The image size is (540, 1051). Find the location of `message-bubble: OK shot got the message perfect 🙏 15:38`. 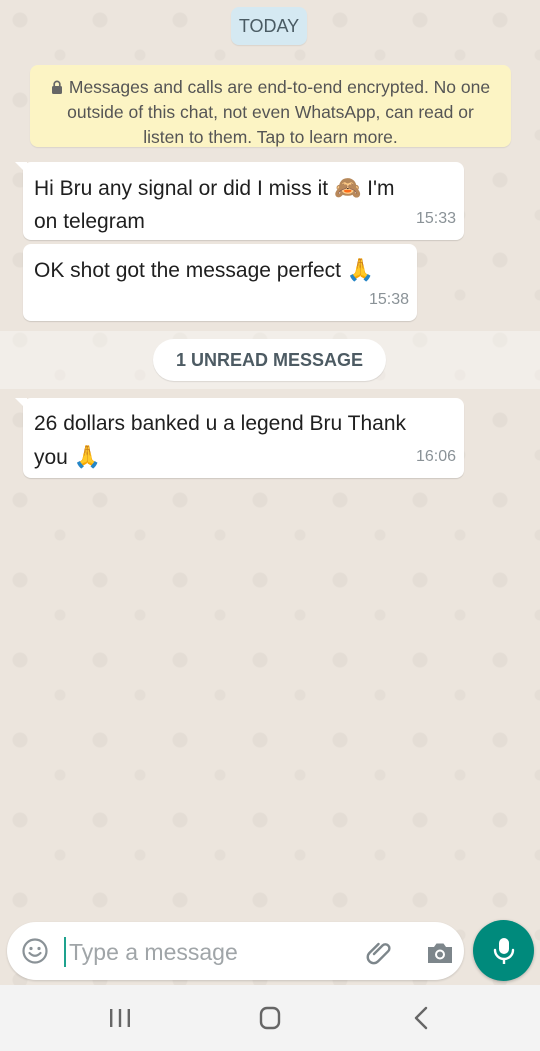

message-bubble: OK shot got the message perfect 🙏 15:38 is located at coordinates (220, 282).